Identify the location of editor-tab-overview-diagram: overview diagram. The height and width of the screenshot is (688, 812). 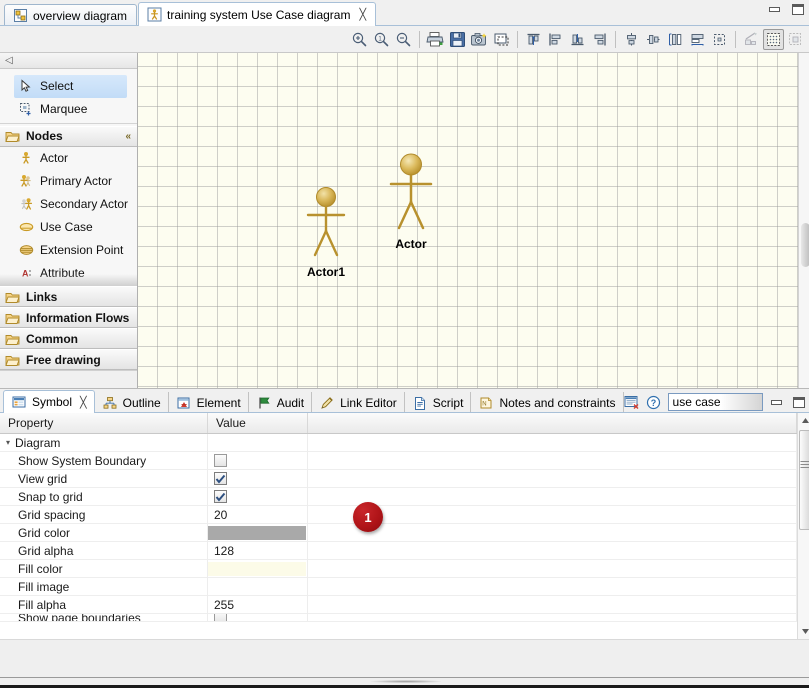
(71, 15).